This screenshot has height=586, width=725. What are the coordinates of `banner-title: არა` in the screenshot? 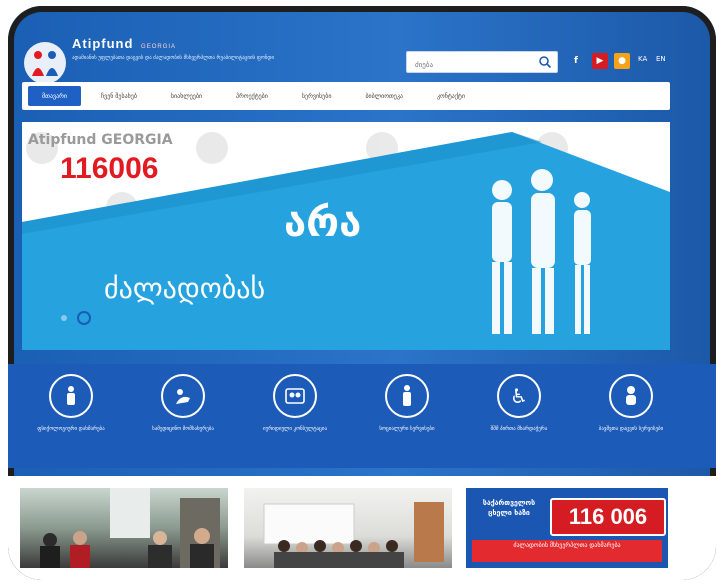 It's located at (323, 223).